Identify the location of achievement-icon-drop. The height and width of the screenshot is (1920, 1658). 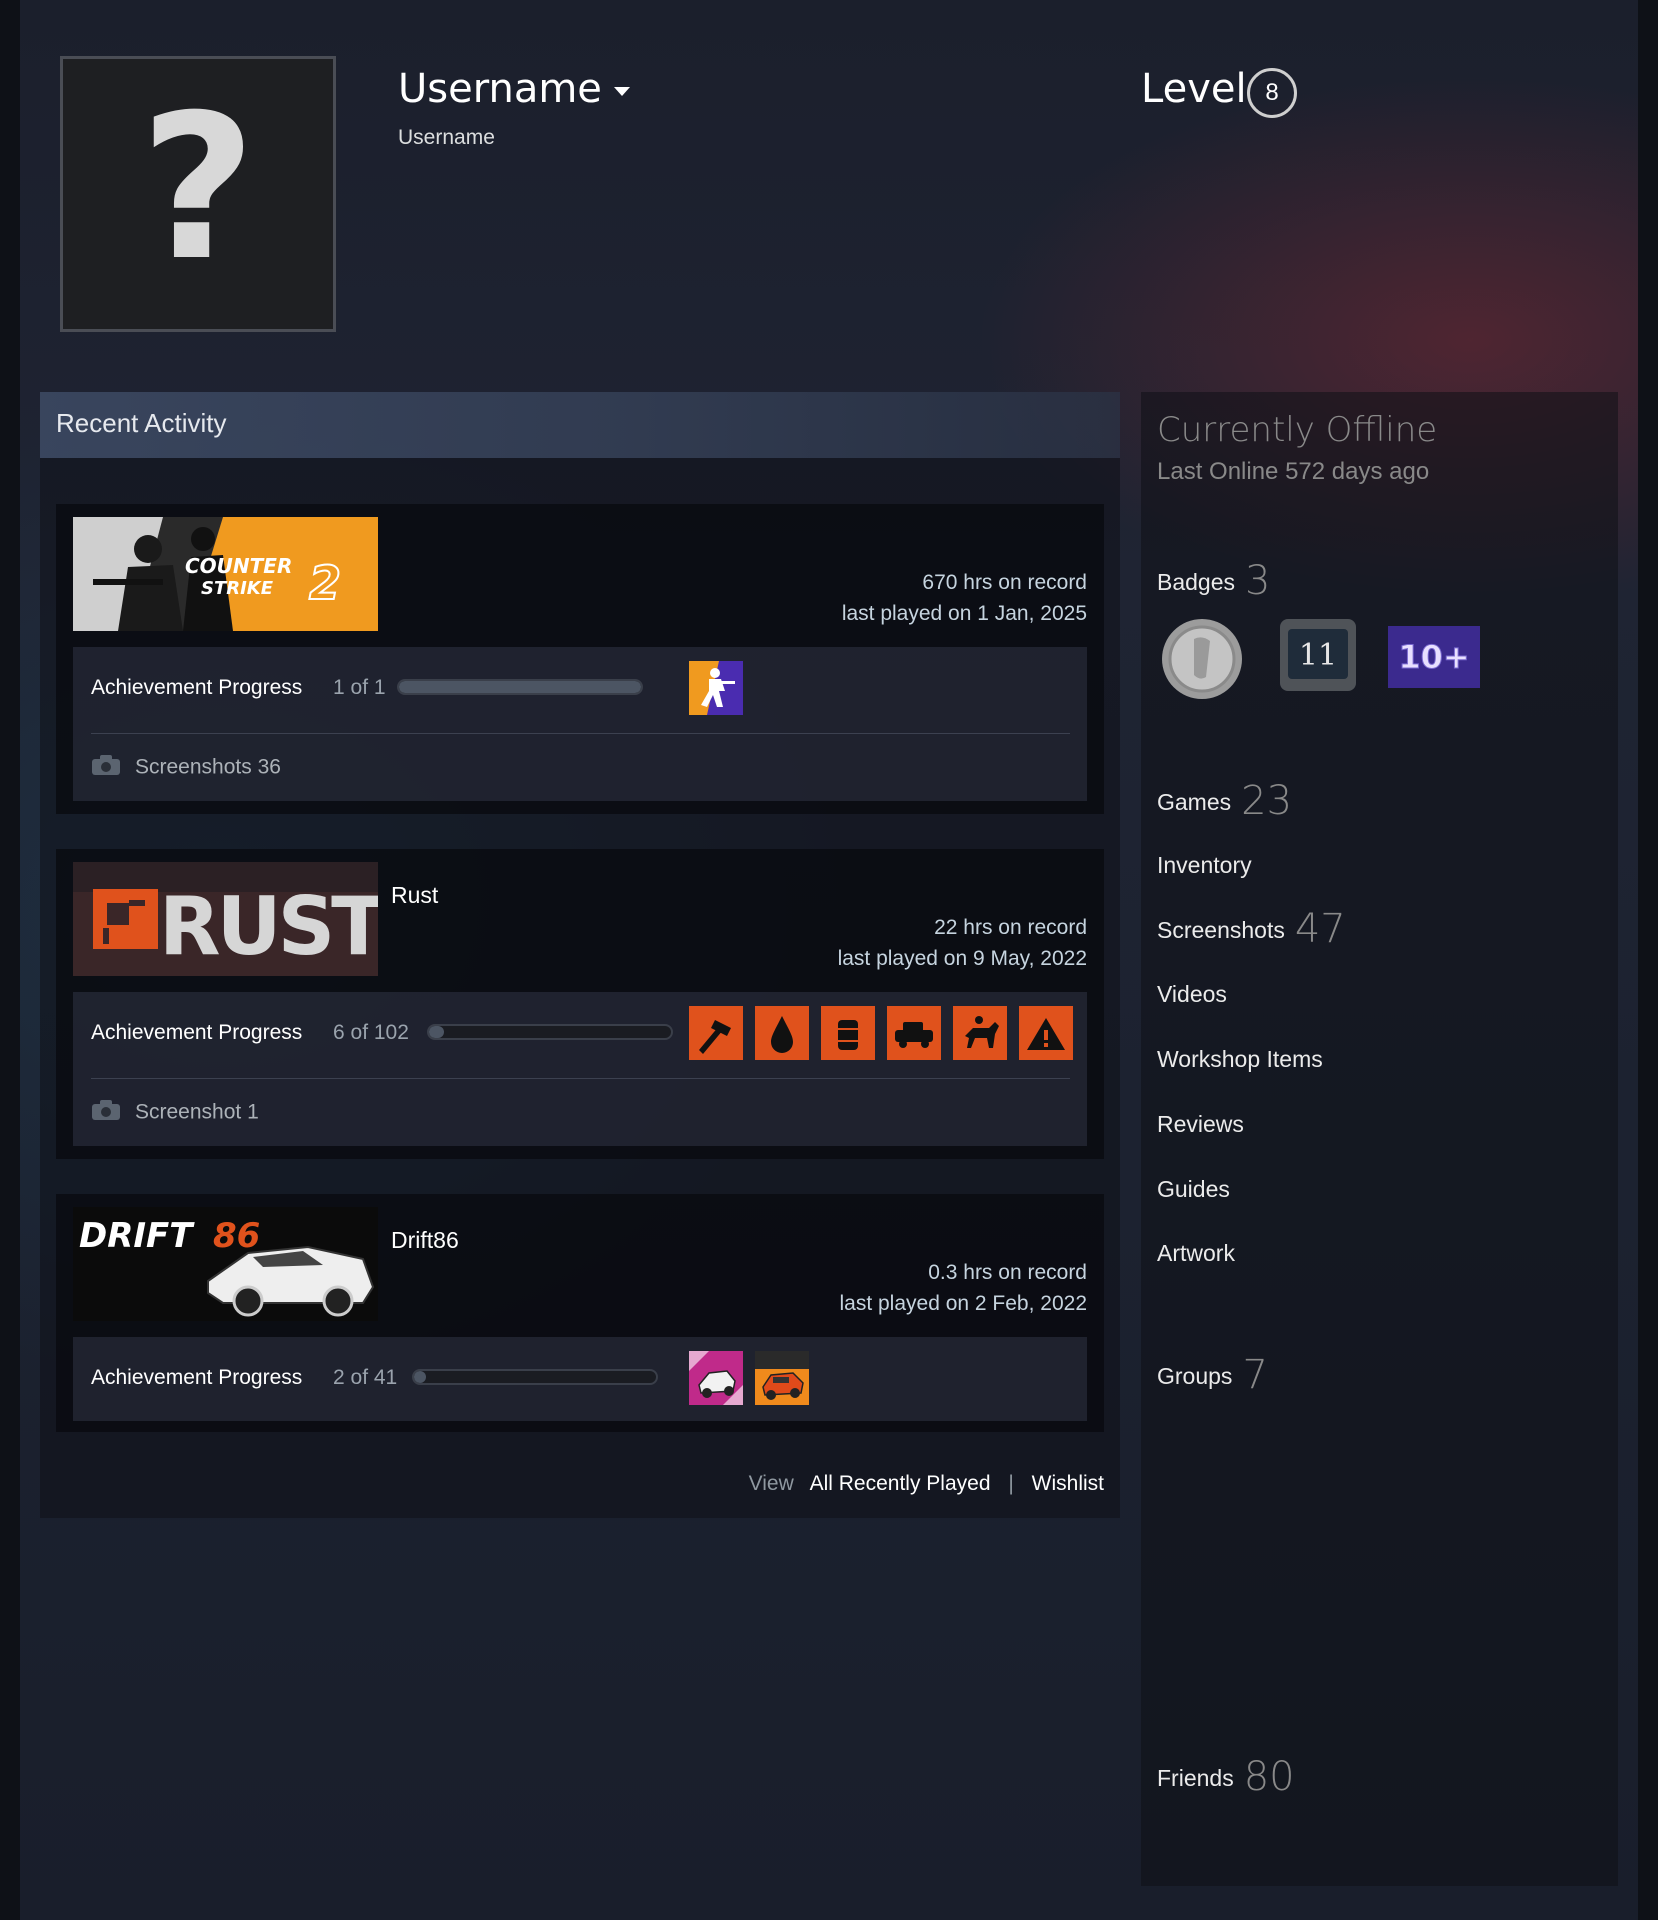
(782, 1033).